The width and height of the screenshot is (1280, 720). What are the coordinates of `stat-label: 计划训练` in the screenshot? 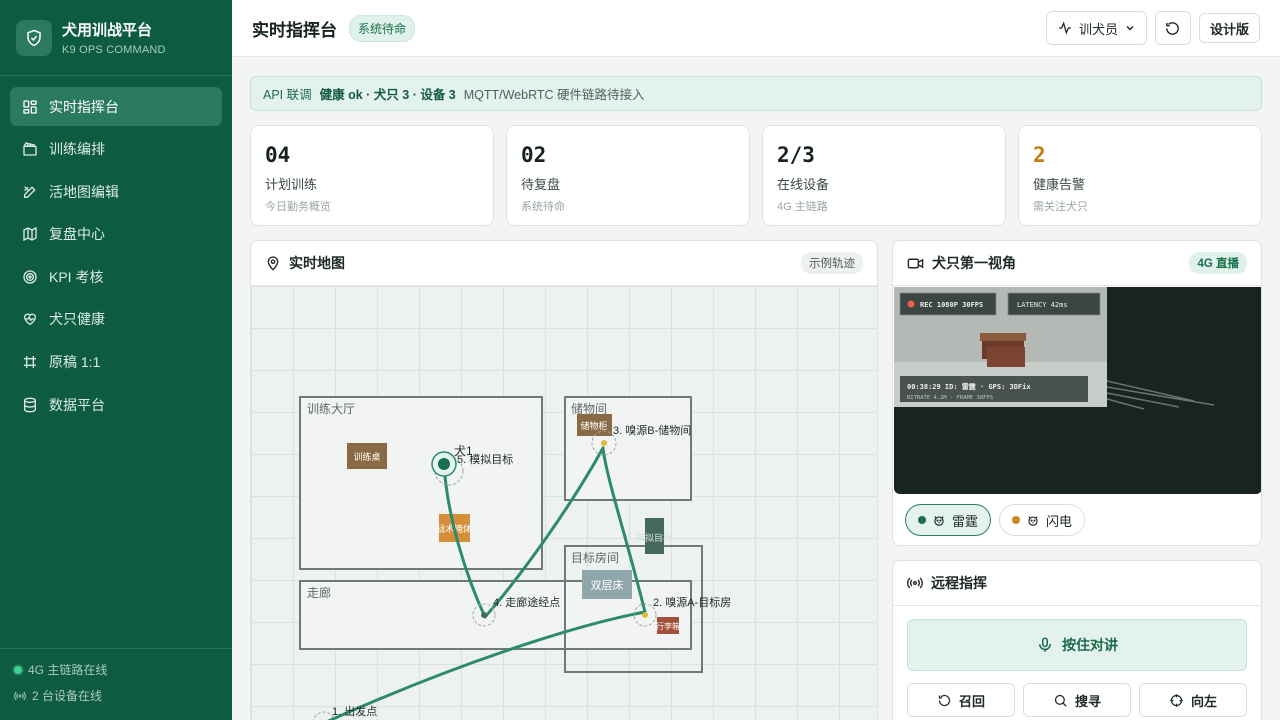 It's located at (291, 184).